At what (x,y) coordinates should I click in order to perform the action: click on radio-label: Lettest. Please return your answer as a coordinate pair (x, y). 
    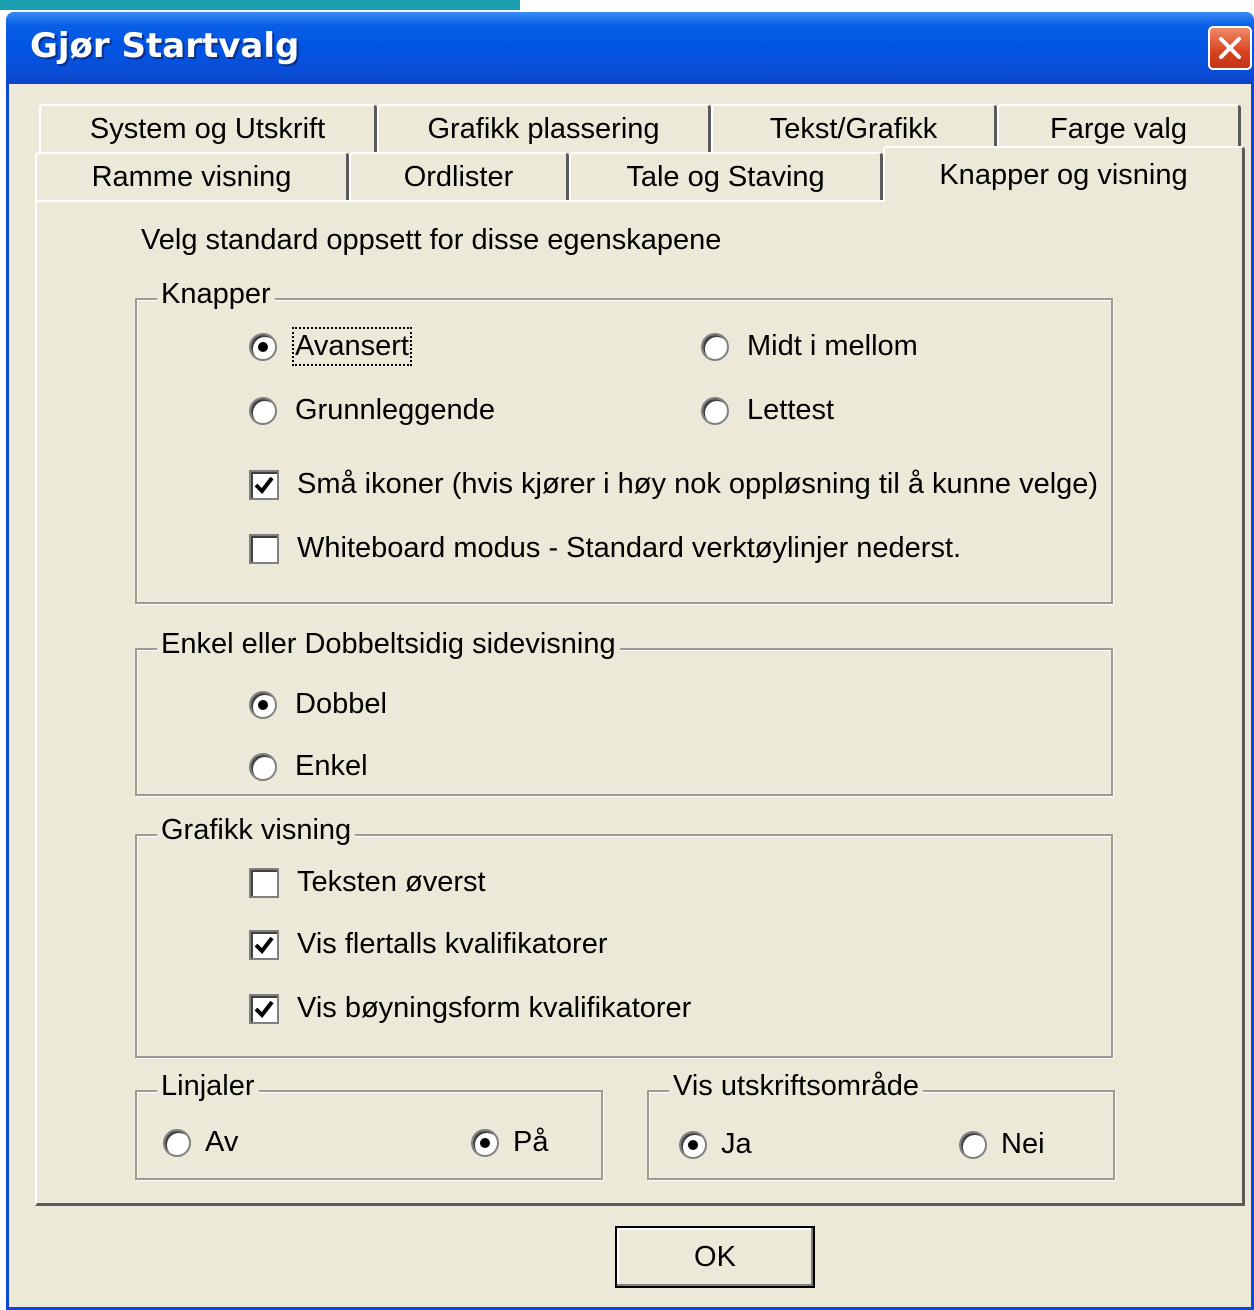
    Looking at the image, I should click on (791, 410).